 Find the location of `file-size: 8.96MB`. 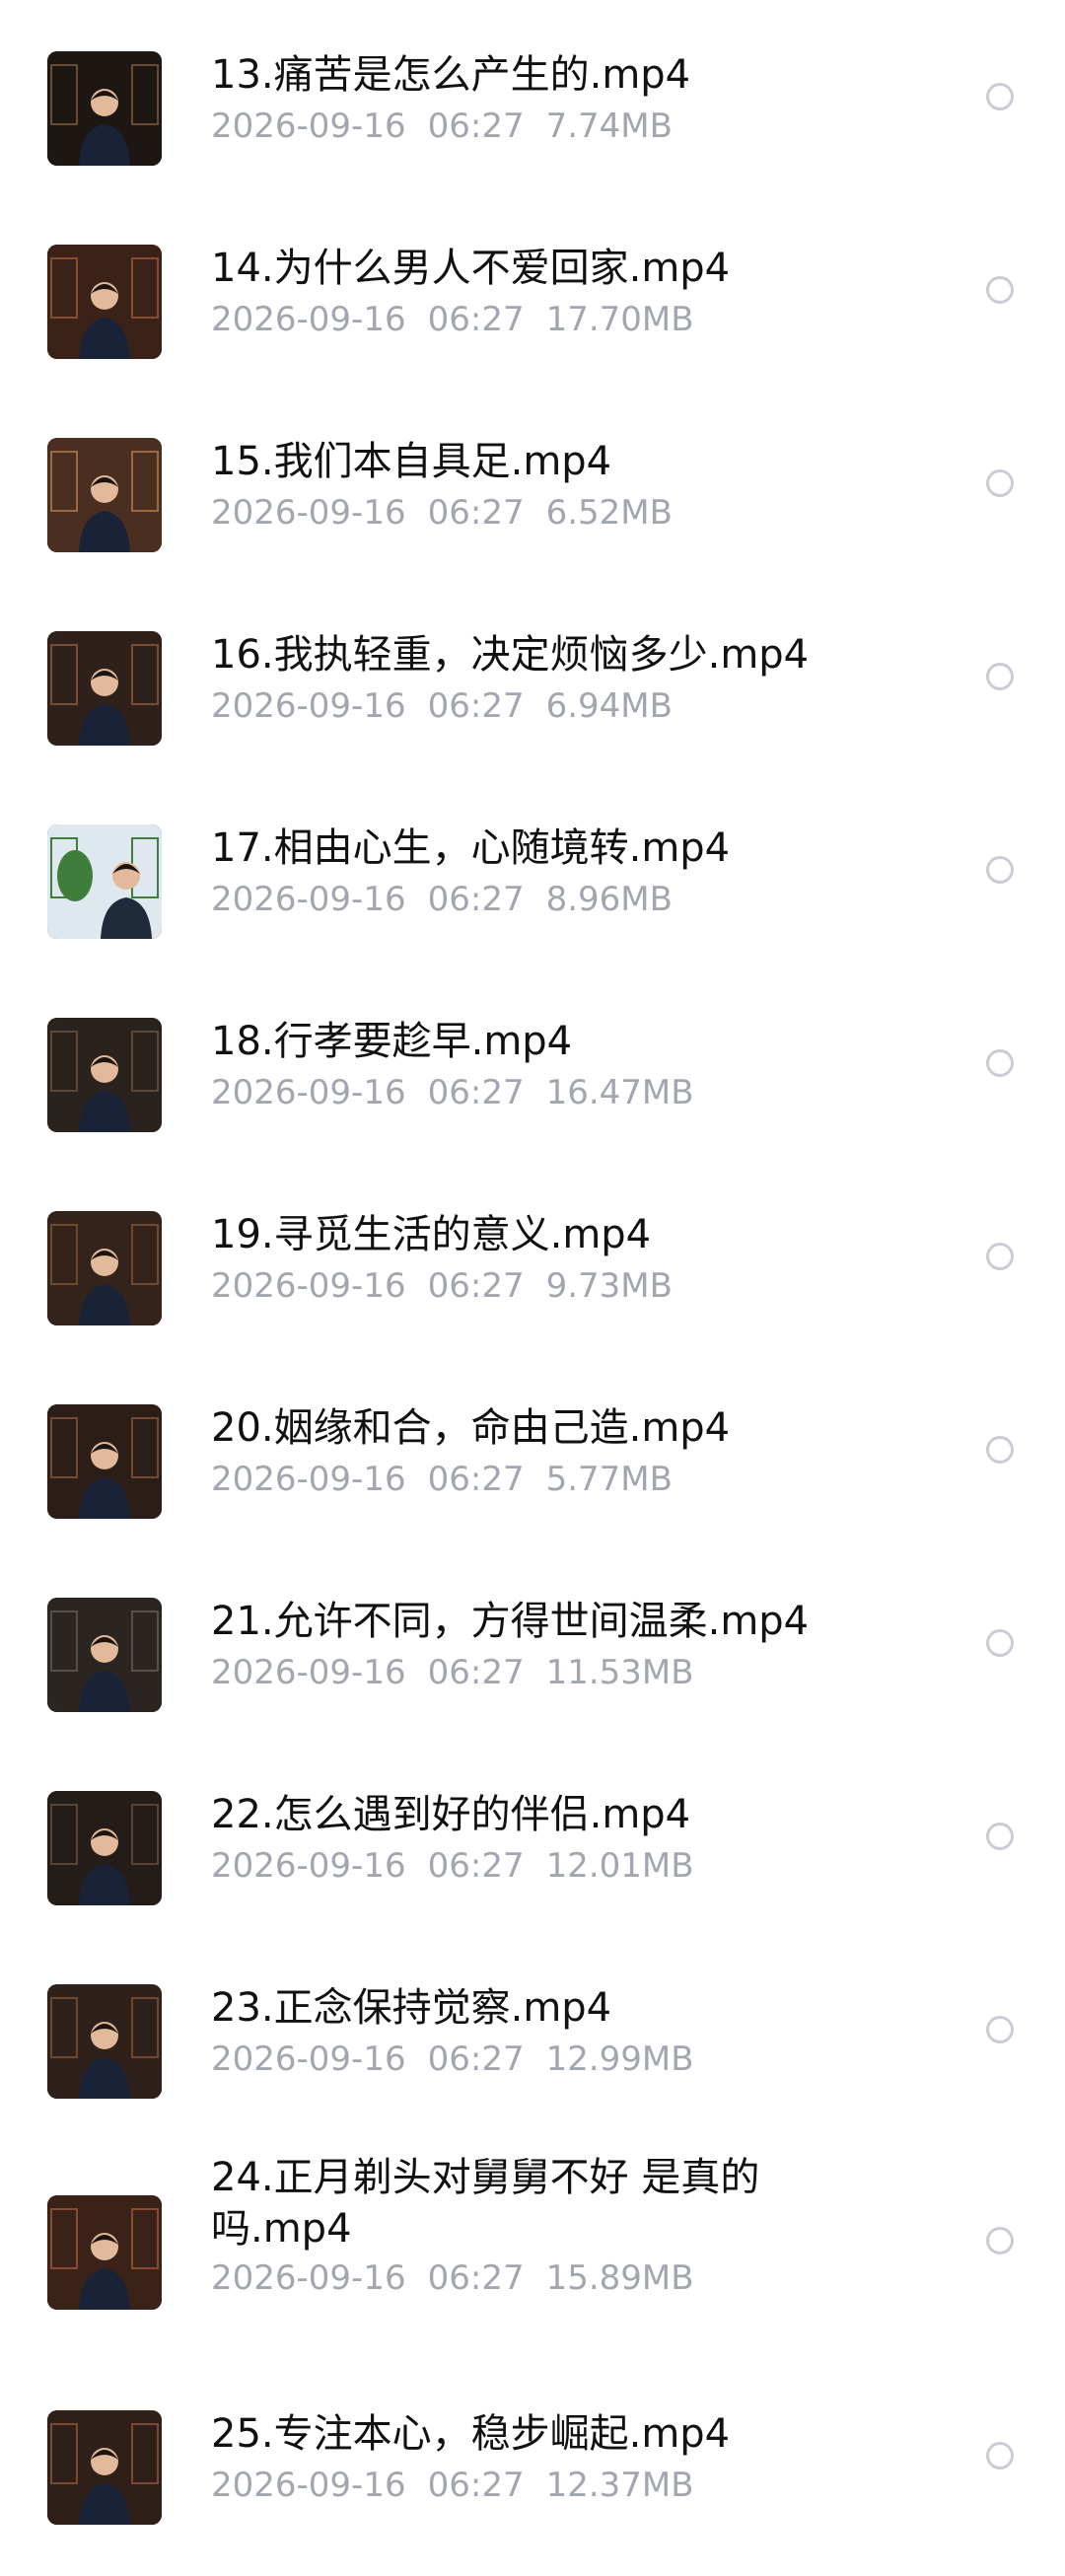

file-size: 8.96MB is located at coordinates (609, 899).